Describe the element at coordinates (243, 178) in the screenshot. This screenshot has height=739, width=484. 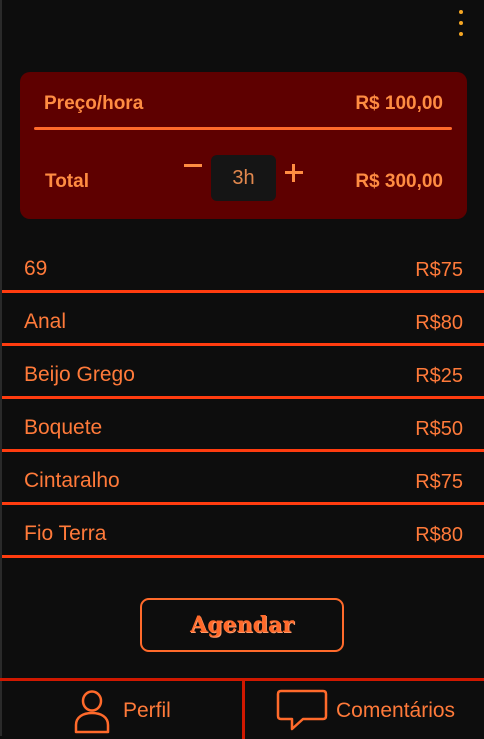
I see `hours-input: 3h` at that location.